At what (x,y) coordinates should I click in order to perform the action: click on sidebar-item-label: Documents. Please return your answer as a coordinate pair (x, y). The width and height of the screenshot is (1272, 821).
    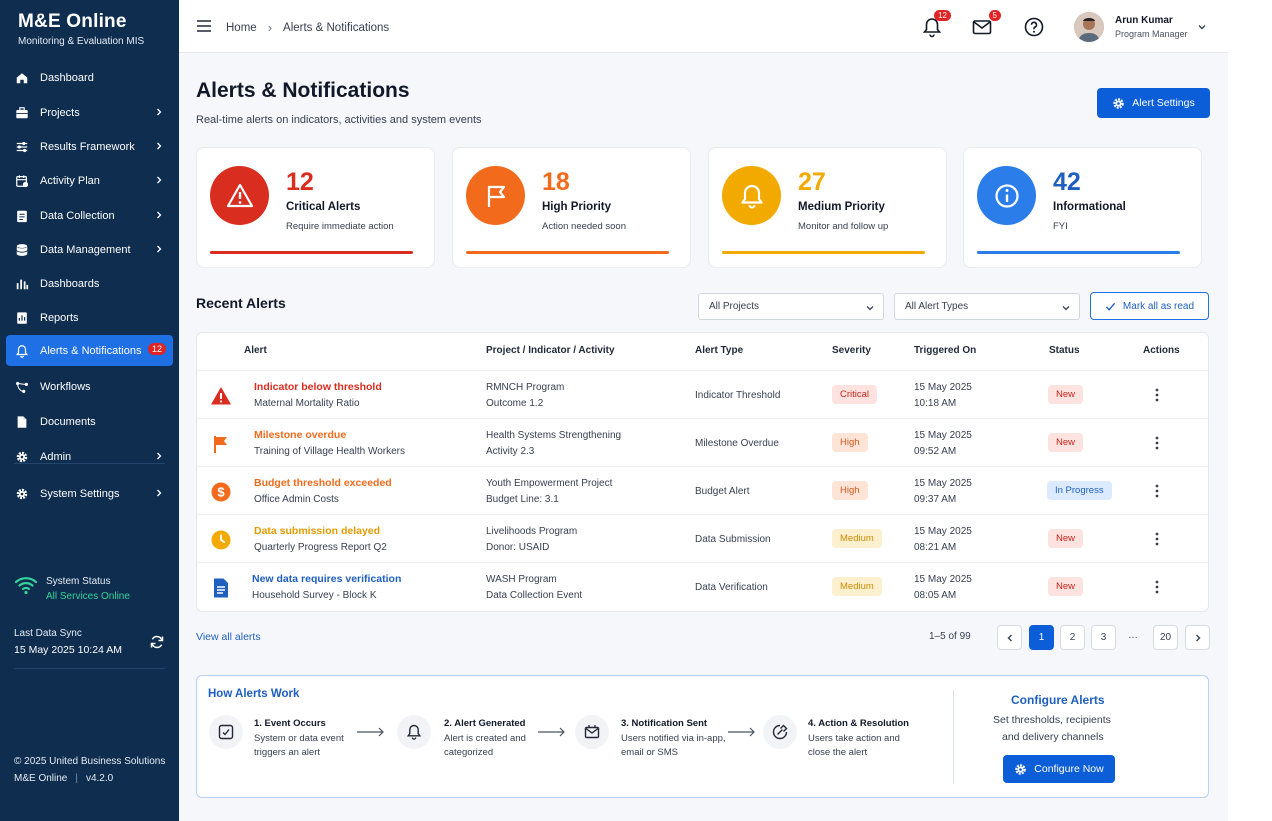
    Looking at the image, I should click on (68, 421).